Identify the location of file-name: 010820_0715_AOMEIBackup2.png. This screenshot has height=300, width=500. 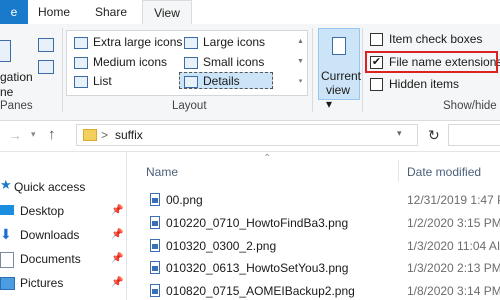
(260, 291).